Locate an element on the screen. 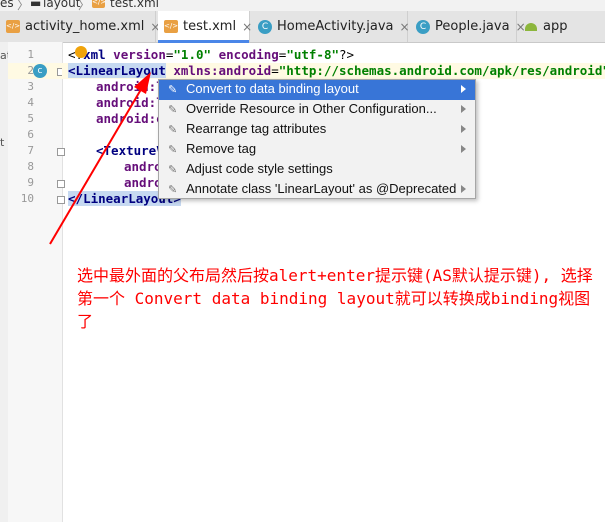 This screenshot has width=605, height=522. menu-item-remove-tag: ✎ Remove tag is located at coordinates (317, 150).